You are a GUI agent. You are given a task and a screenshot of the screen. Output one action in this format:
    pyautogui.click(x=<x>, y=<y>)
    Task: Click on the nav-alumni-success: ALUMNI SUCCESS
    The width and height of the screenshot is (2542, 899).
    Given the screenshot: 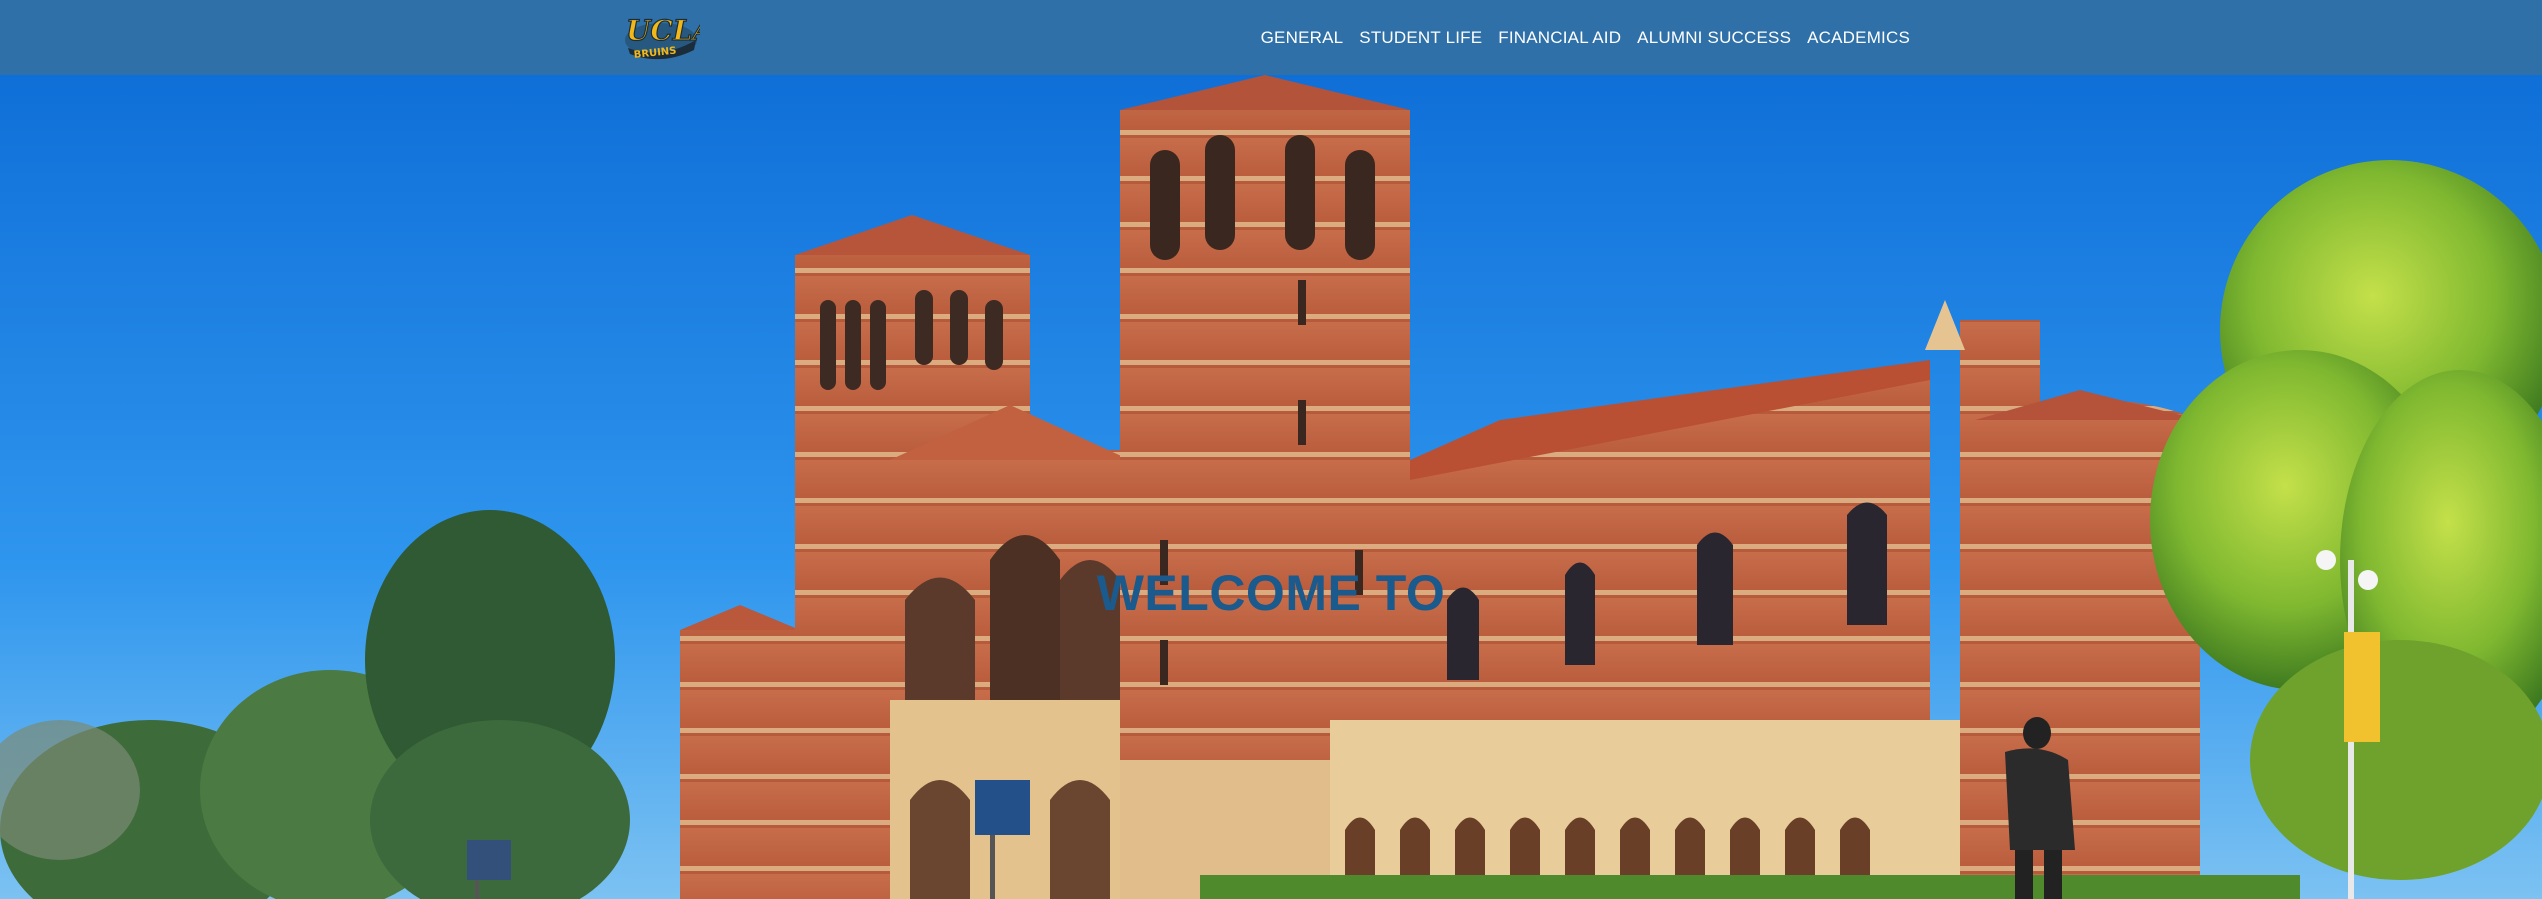 What is the action you would take?
    pyautogui.click(x=1714, y=38)
    